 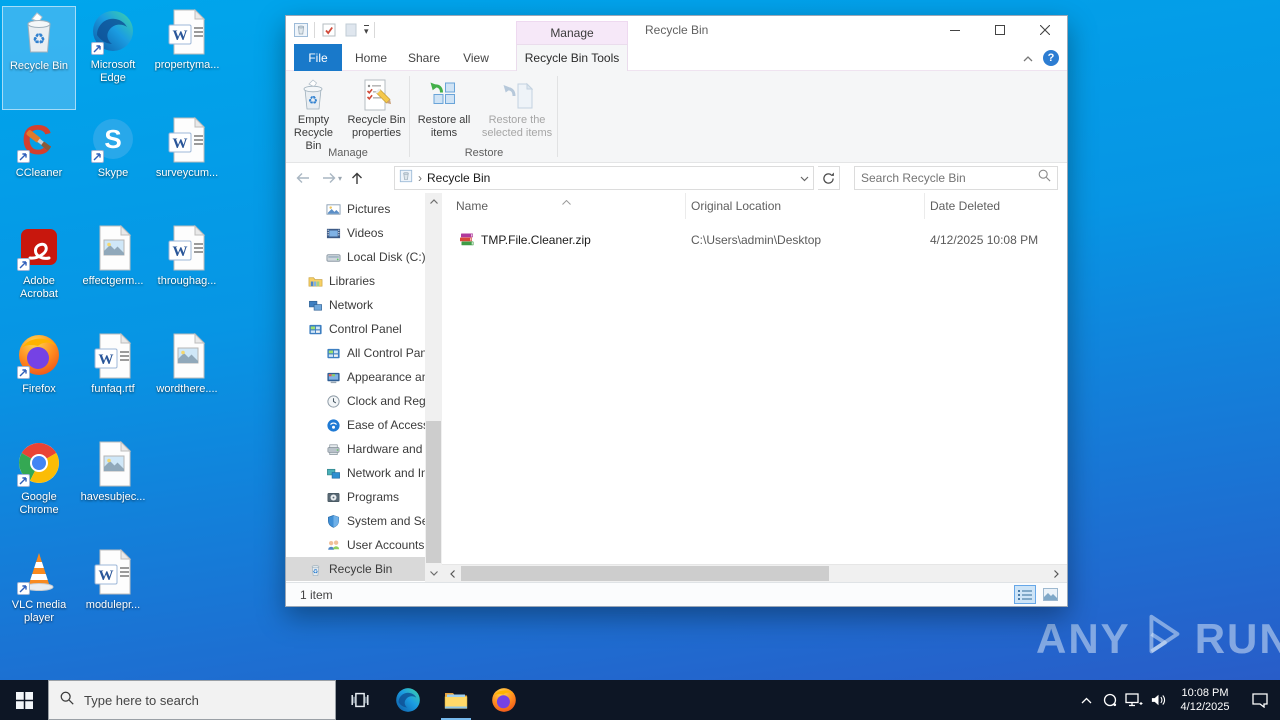 I want to click on desktop-icon-google-chrome: Google Chrome, so click(x=39, y=490).